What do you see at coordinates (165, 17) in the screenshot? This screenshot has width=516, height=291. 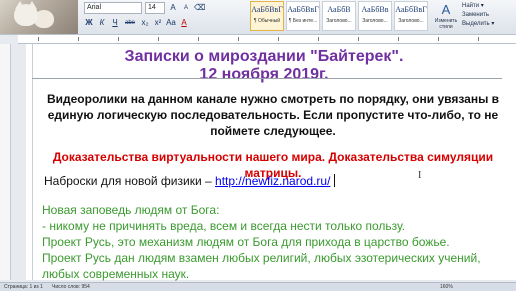 I see `font-group: Arial 14 A A ⌫ Ж К Ч abe x₂ x² Aa A` at bounding box center [165, 17].